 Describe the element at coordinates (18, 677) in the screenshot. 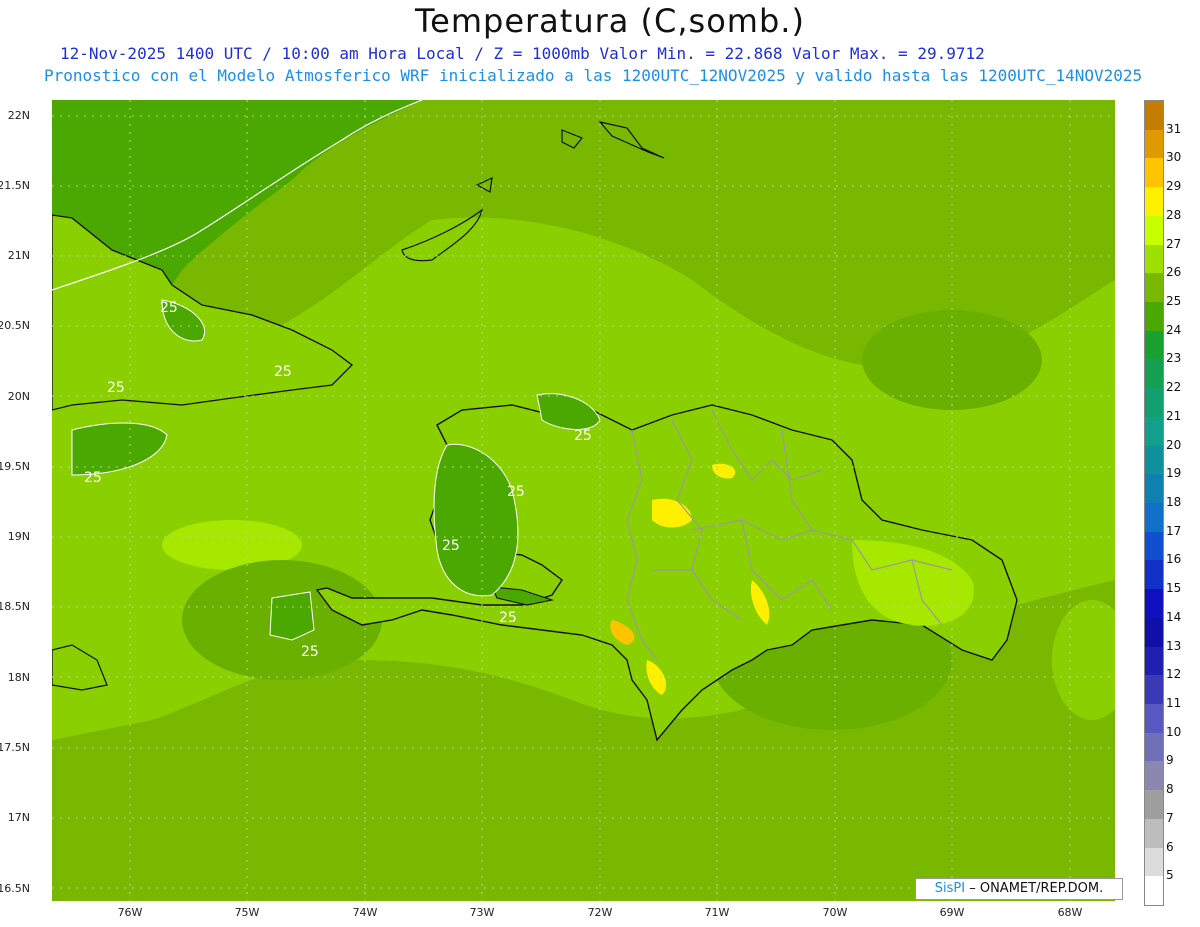

I see `lat-label: 18N` at that location.